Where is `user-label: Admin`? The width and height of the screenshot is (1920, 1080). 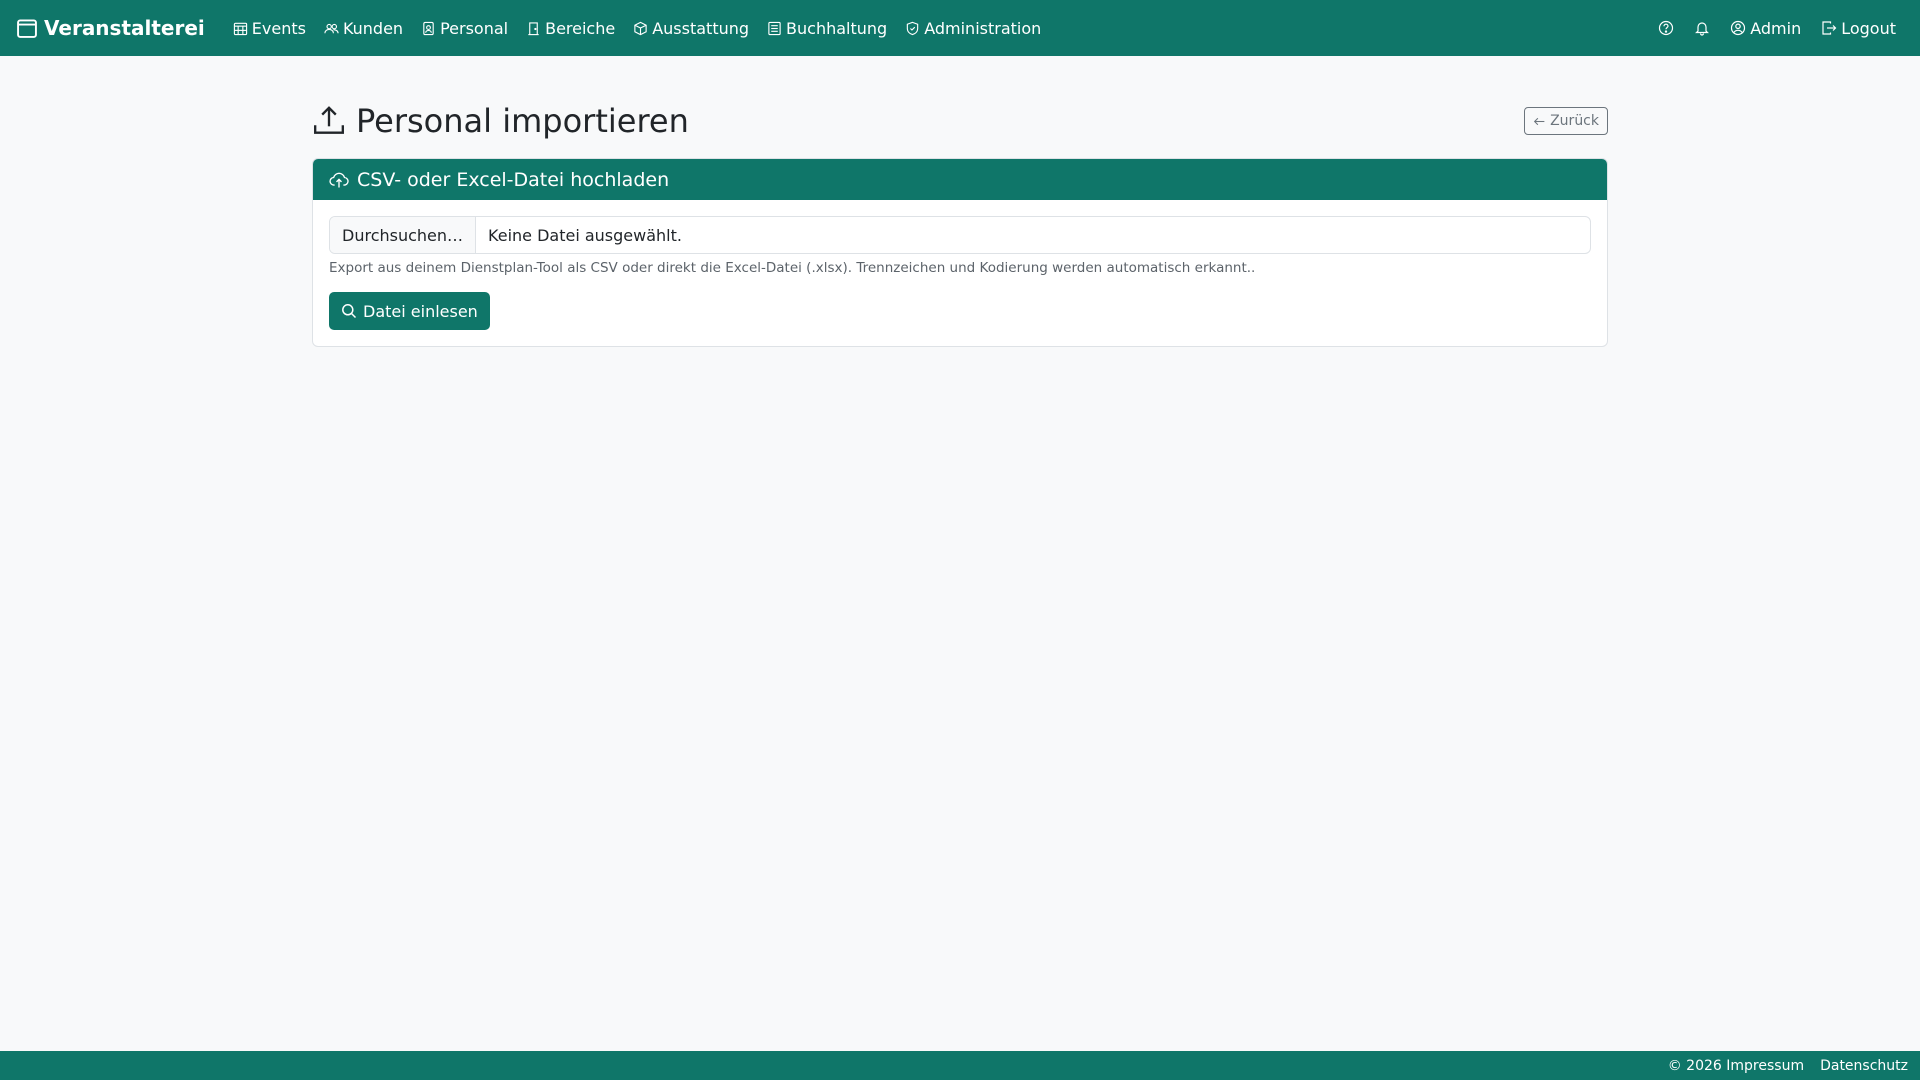
user-label: Admin is located at coordinates (1776, 28).